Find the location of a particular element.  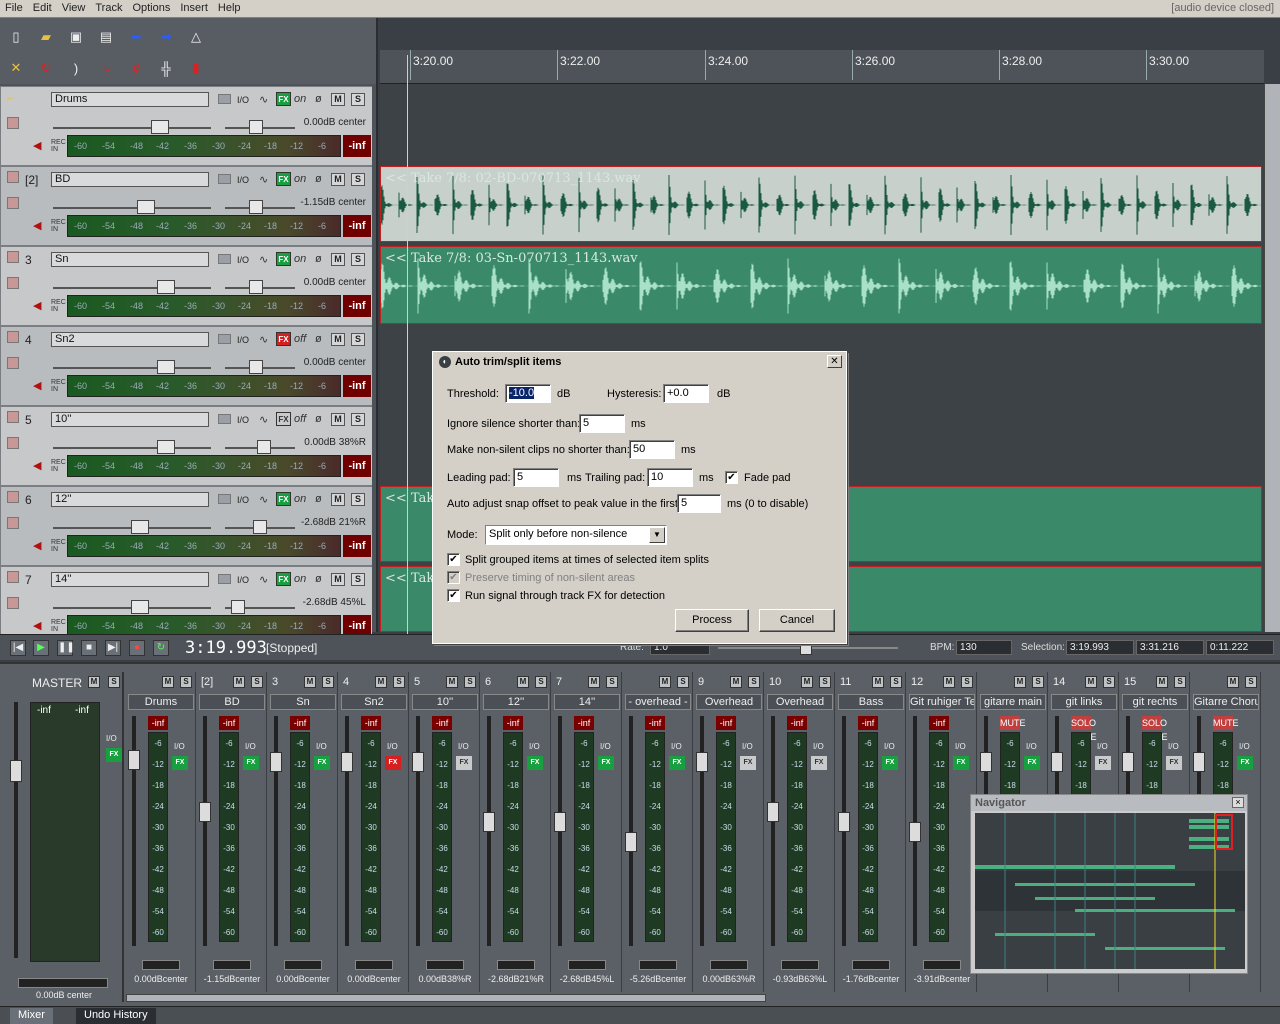

mode-dropdown: Split only before non-silence ▼ is located at coordinates (576, 535).